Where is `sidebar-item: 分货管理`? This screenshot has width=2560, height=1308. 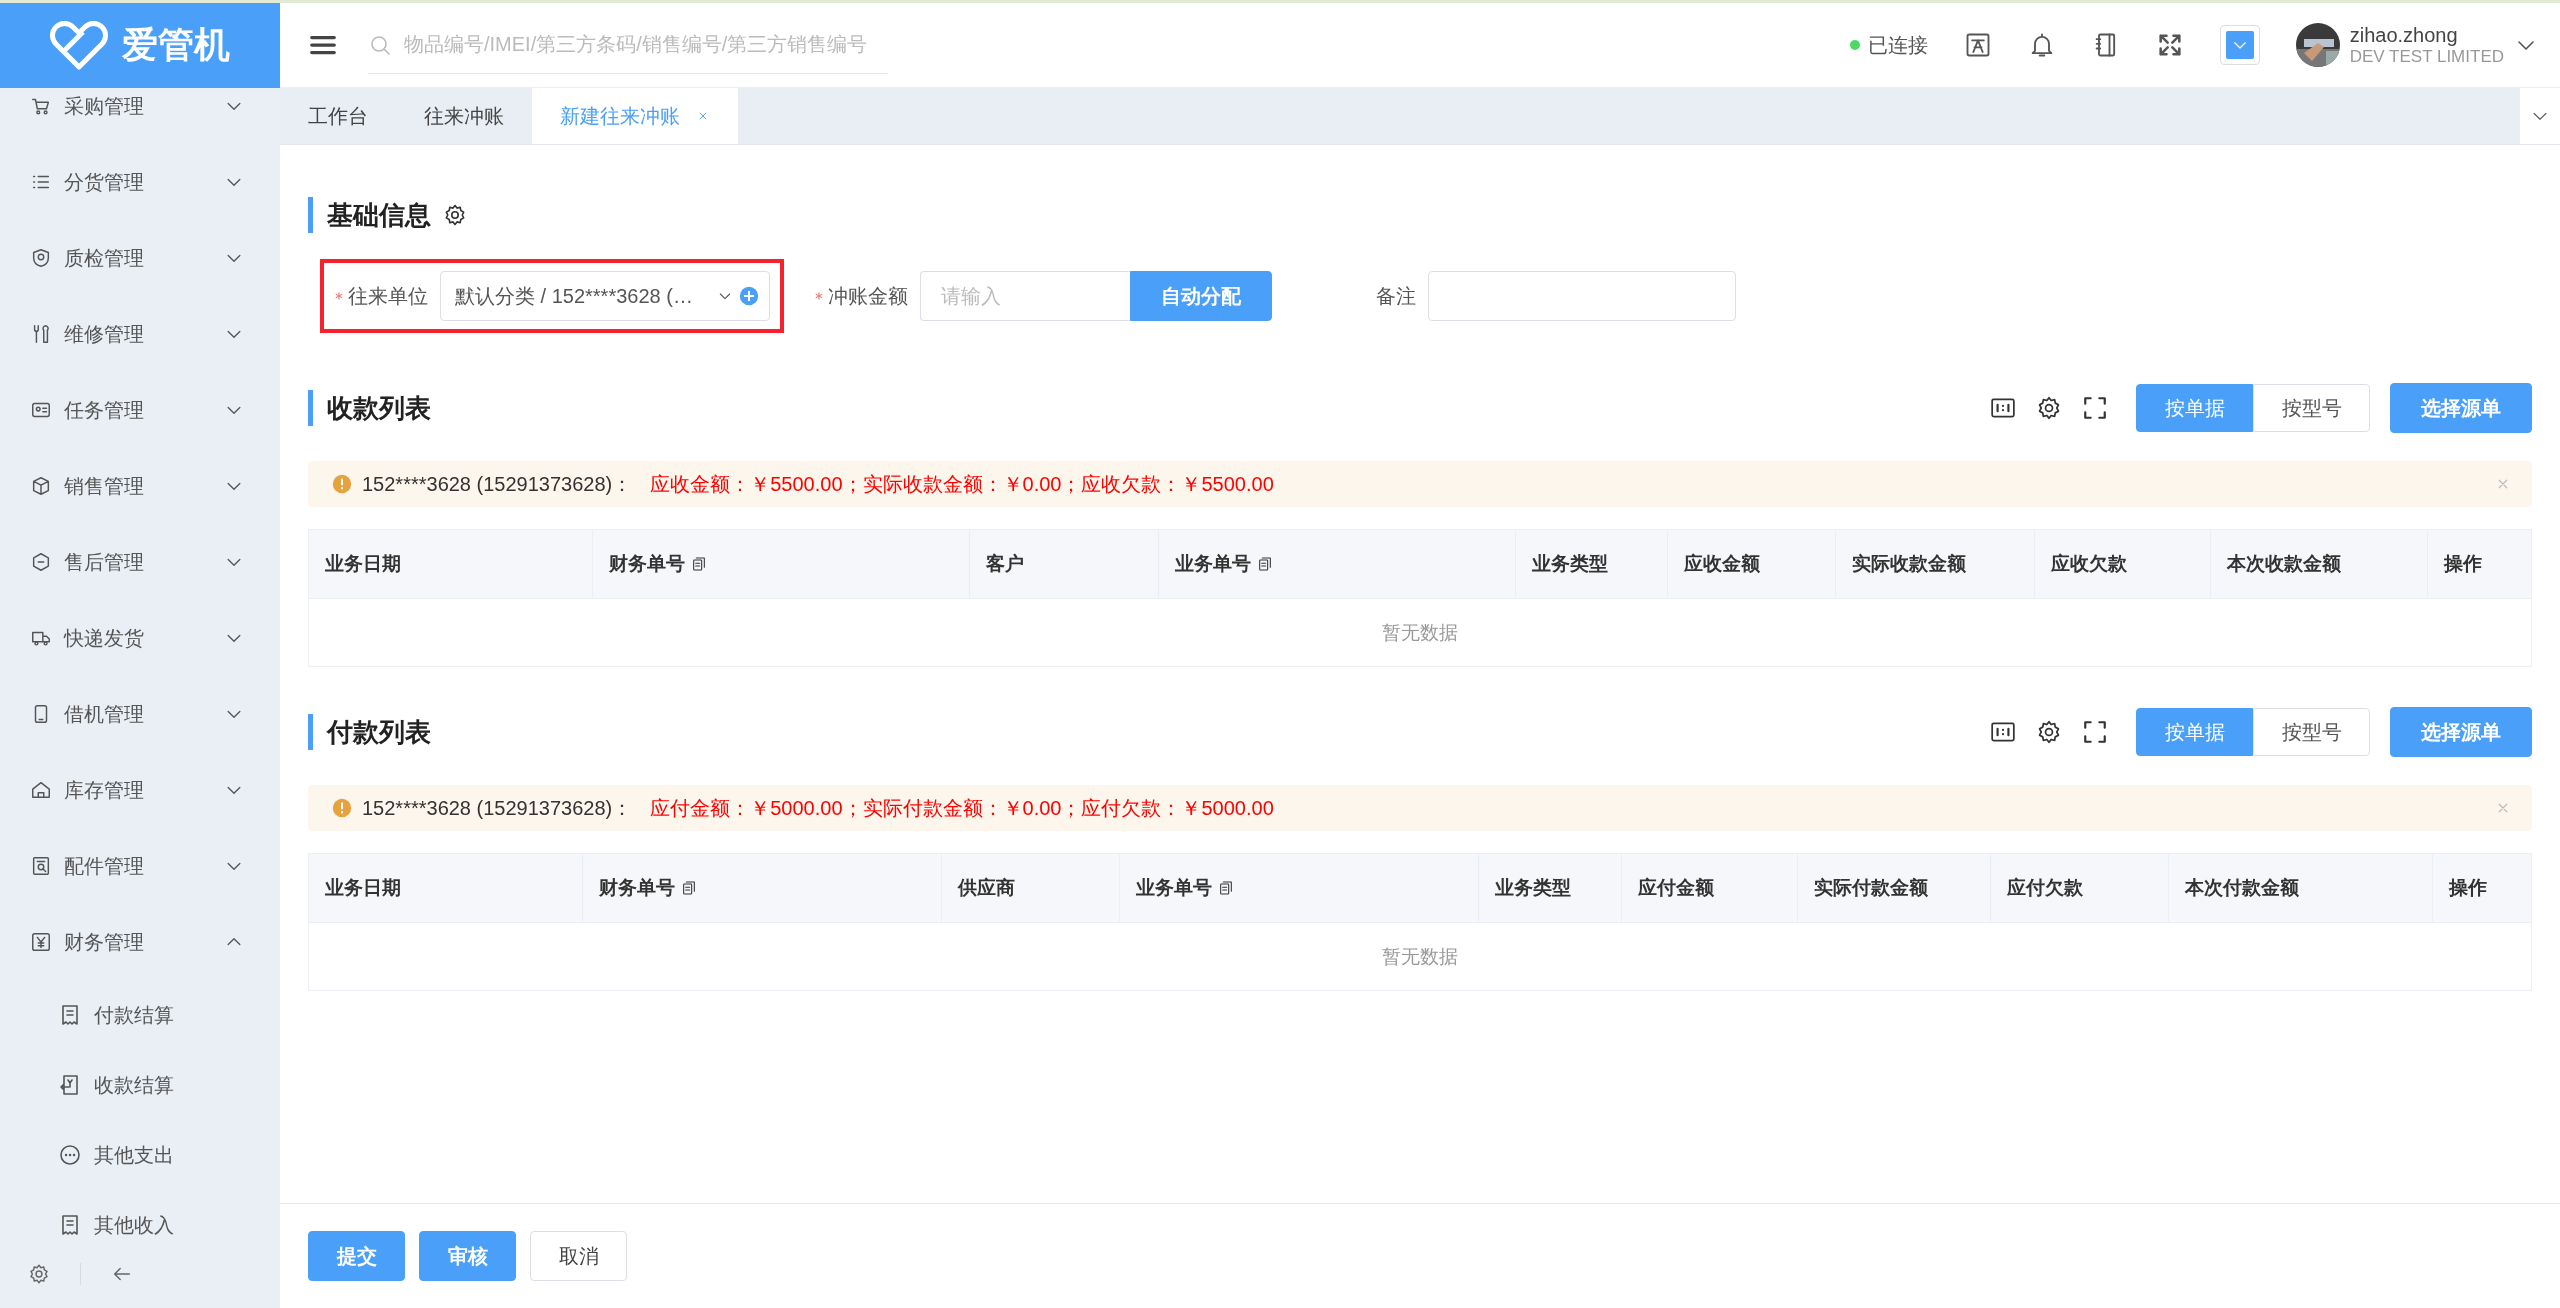
sidebar-item: 分货管理 is located at coordinates (140, 182).